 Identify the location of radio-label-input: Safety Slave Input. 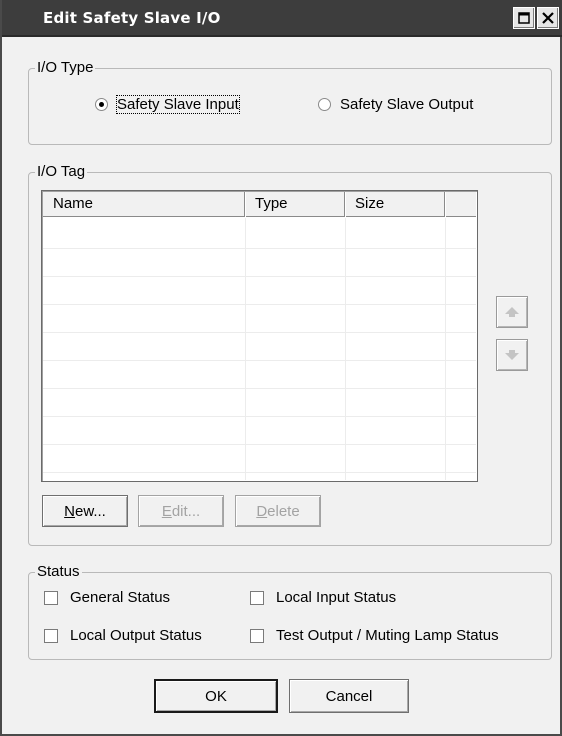
(178, 104).